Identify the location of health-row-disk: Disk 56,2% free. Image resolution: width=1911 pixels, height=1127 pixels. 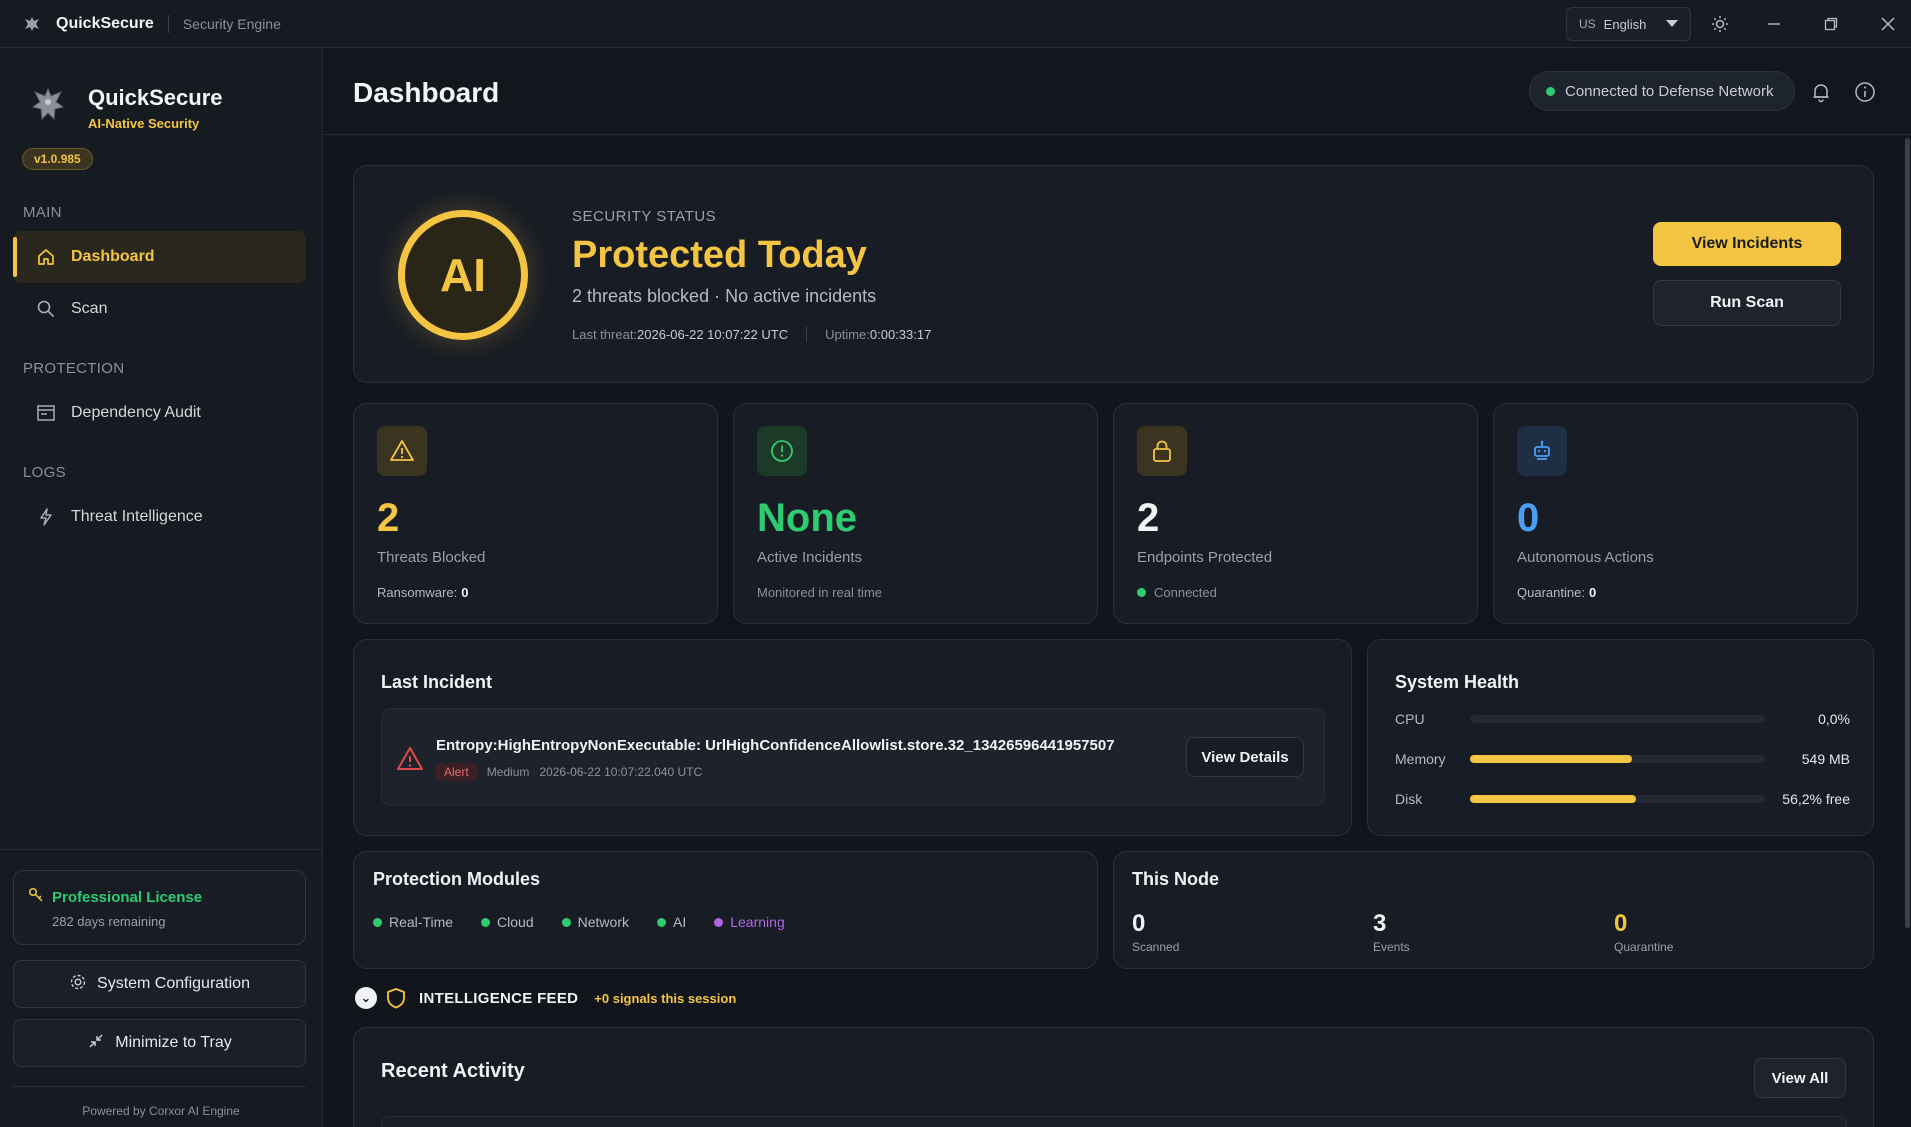
(1622, 799).